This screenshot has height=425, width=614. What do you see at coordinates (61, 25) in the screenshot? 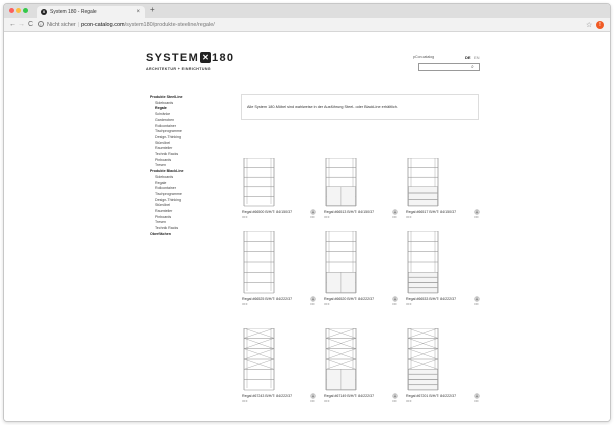
I see `not-secure-label: Nicht sicher` at bounding box center [61, 25].